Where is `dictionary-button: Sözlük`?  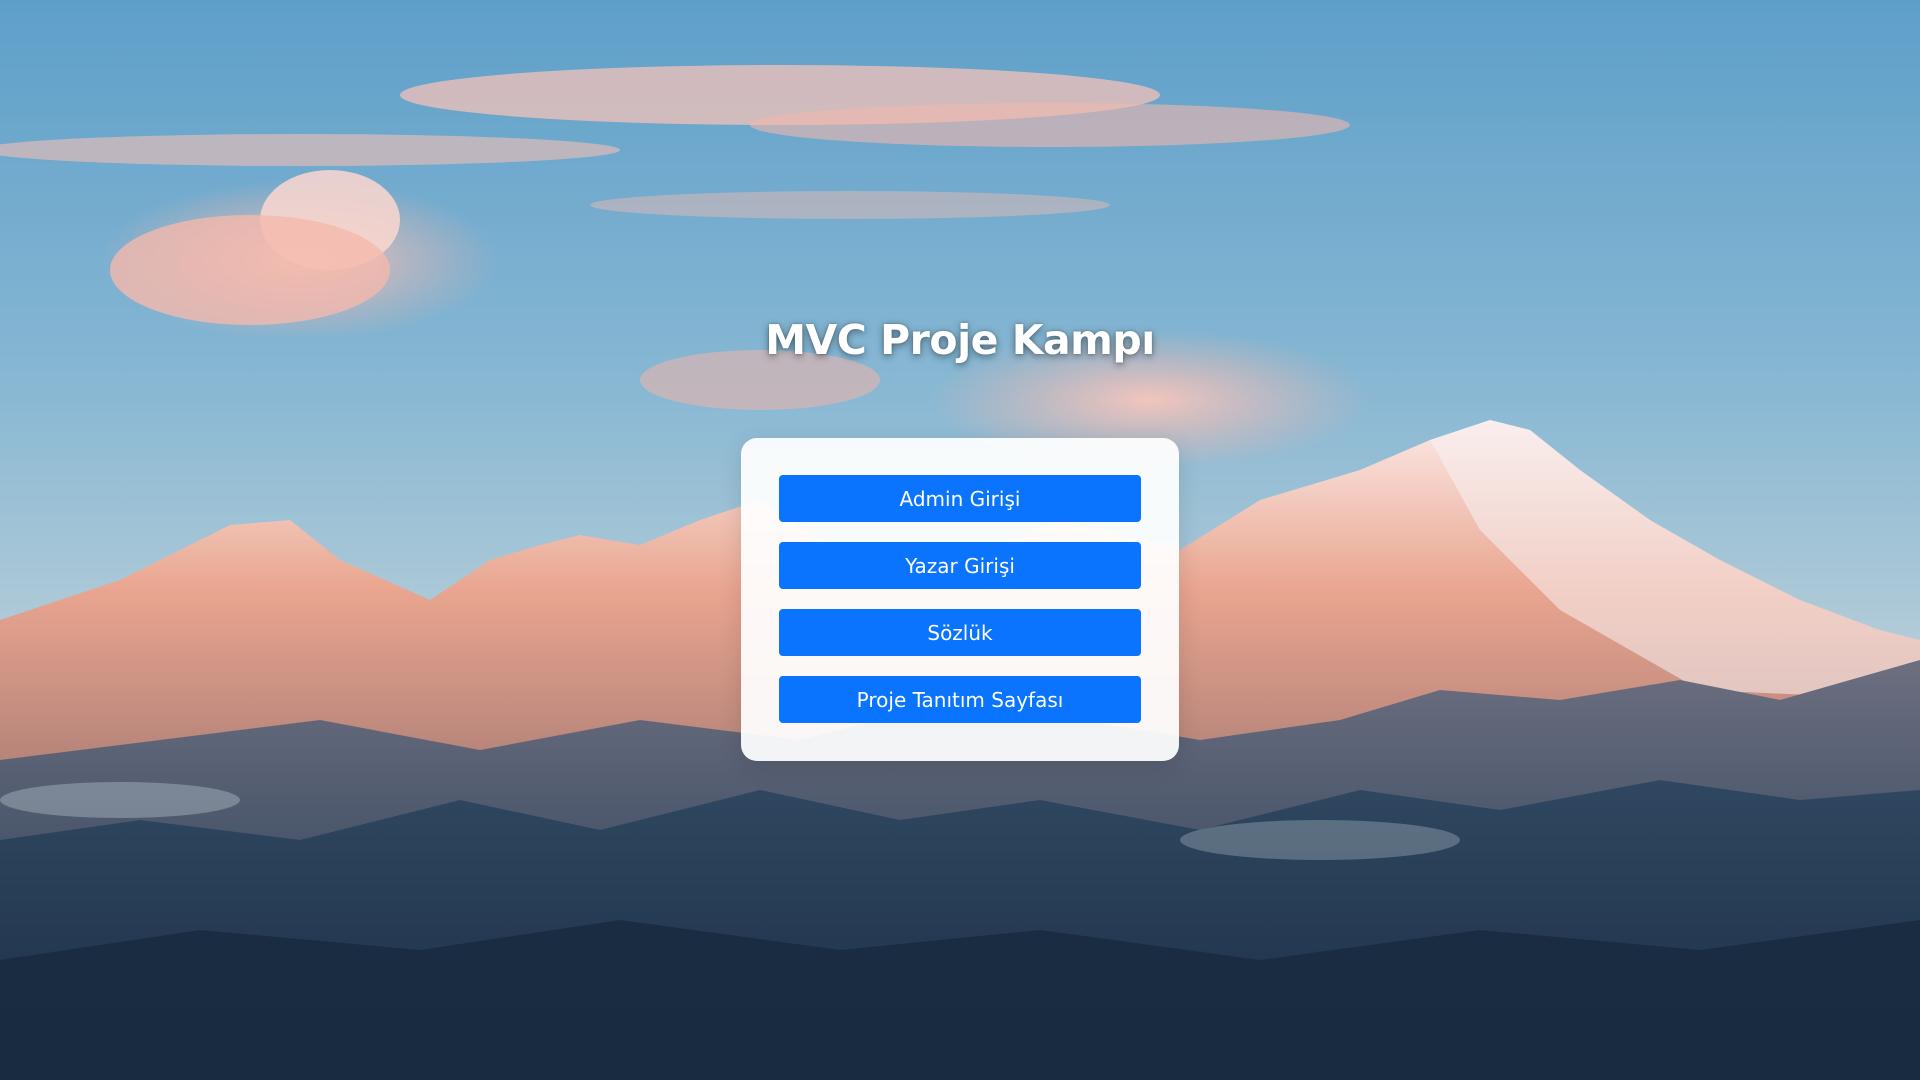 dictionary-button: Sözlük is located at coordinates (960, 632).